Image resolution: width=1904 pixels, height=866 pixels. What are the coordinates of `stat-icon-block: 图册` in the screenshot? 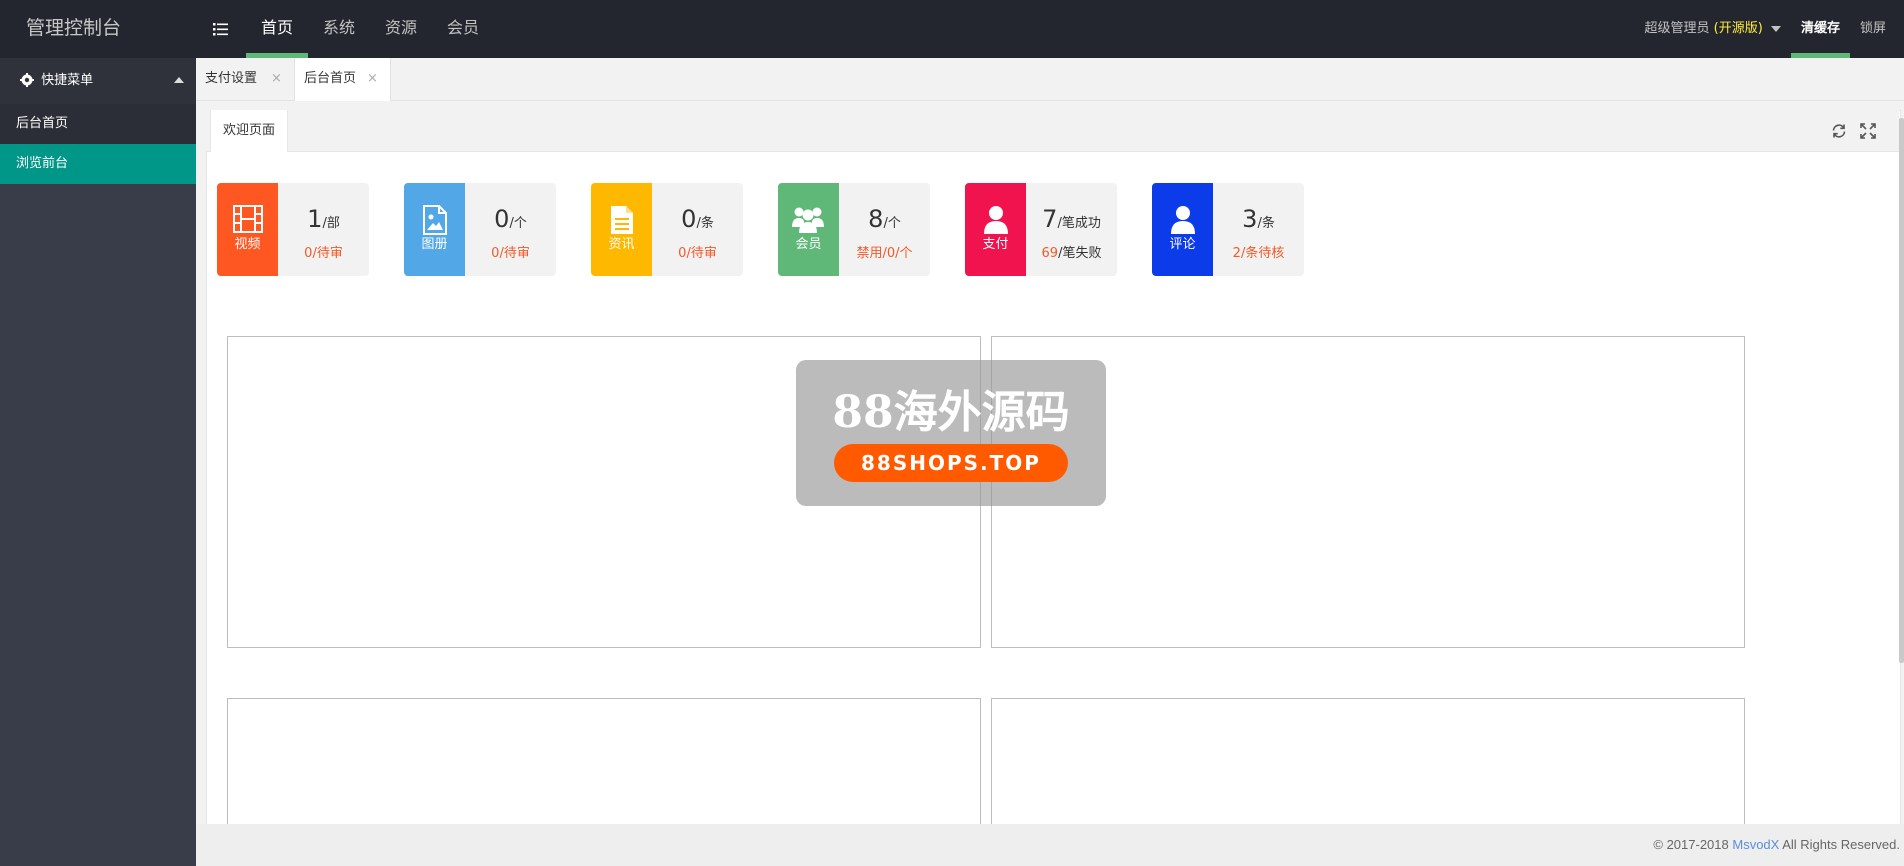 It's located at (434, 229).